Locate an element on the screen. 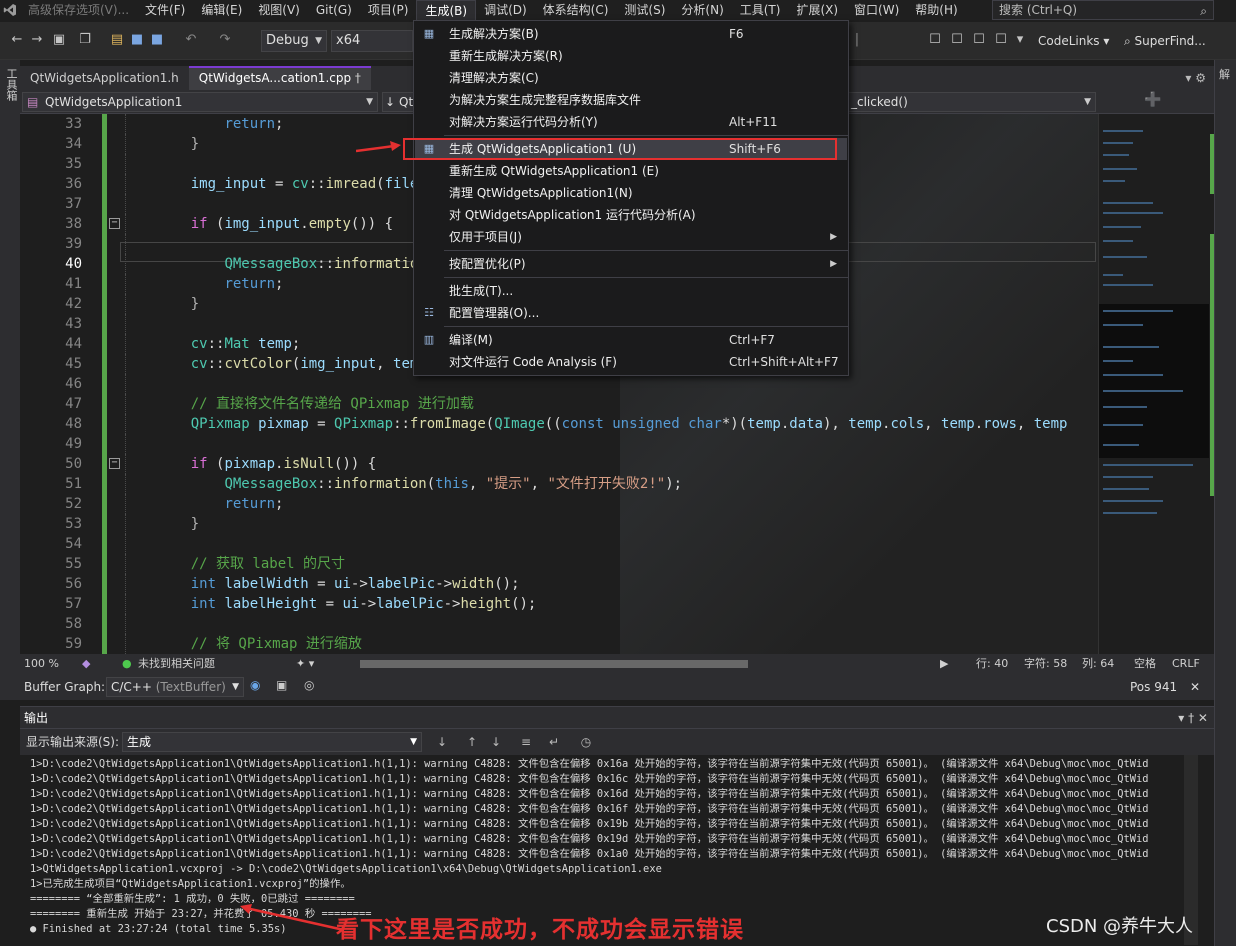 Image resolution: width=1236 pixels, height=946 pixels. timestamp-icon: ◷ is located at coordinates (586, 742).